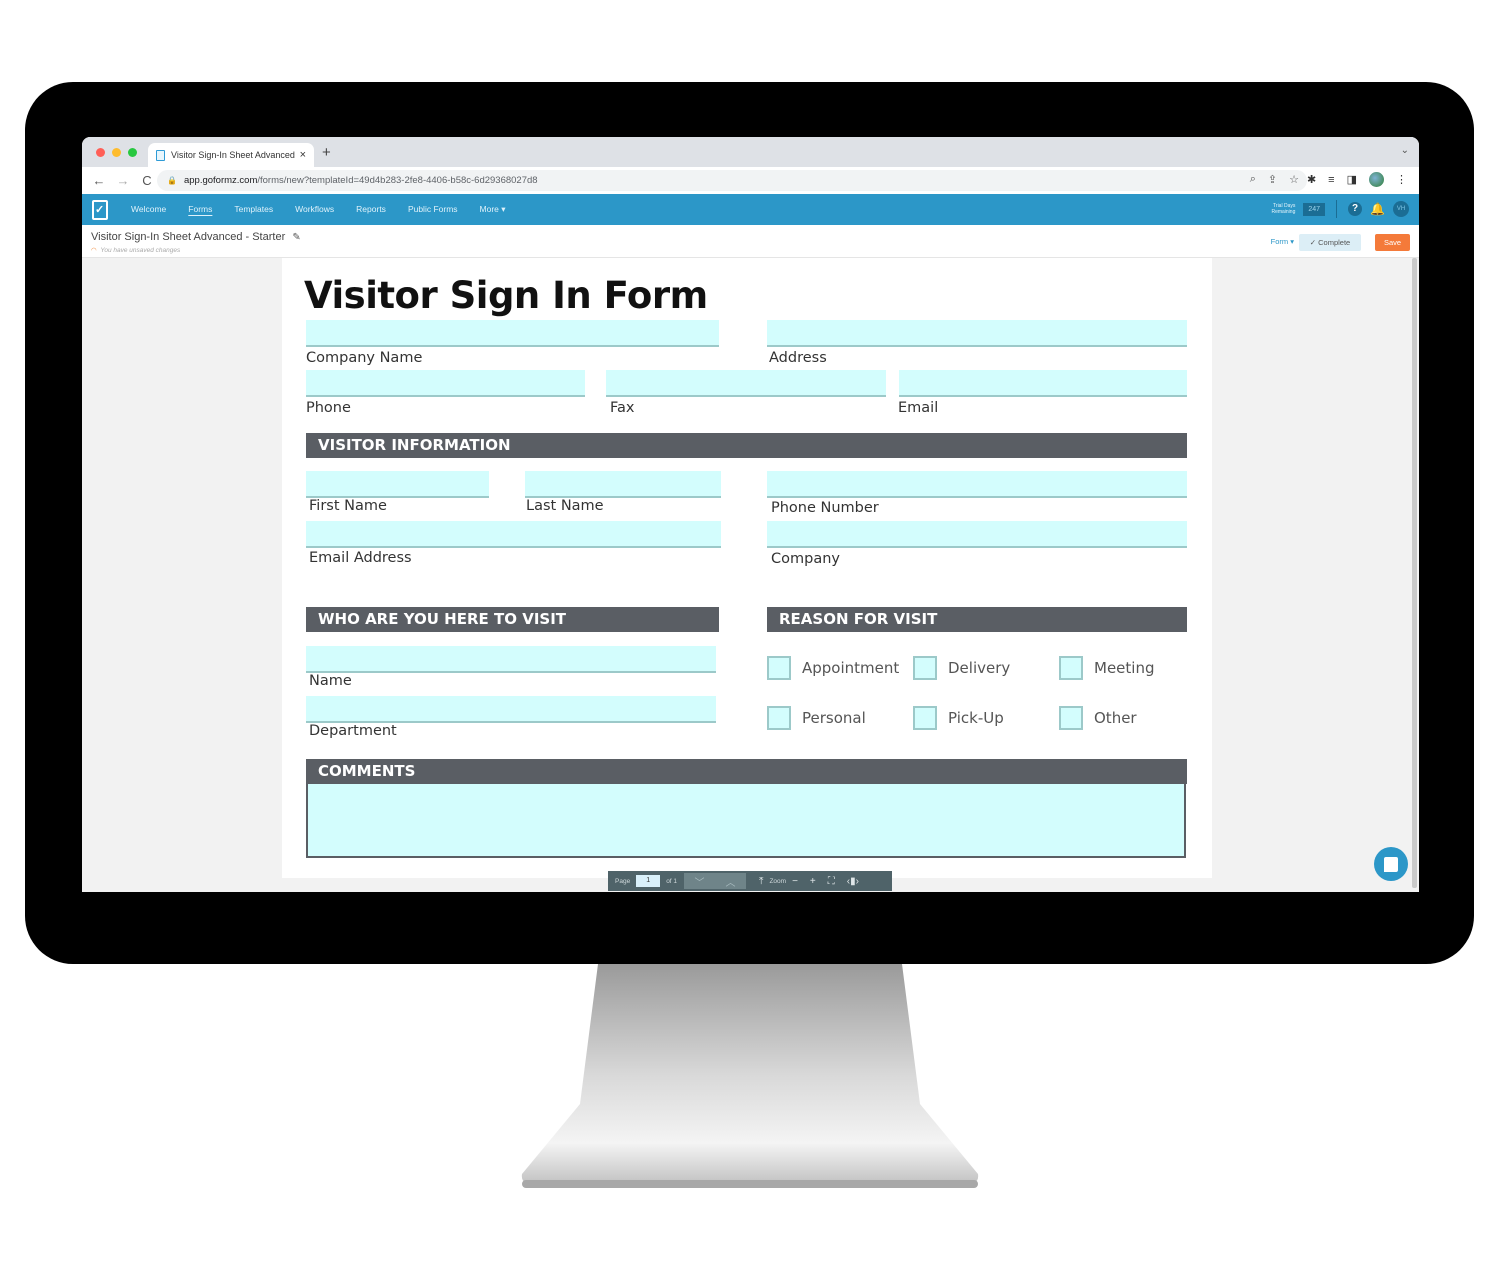  I want to click on unsaved-text: You have unsaved changes, so click(140, 250).